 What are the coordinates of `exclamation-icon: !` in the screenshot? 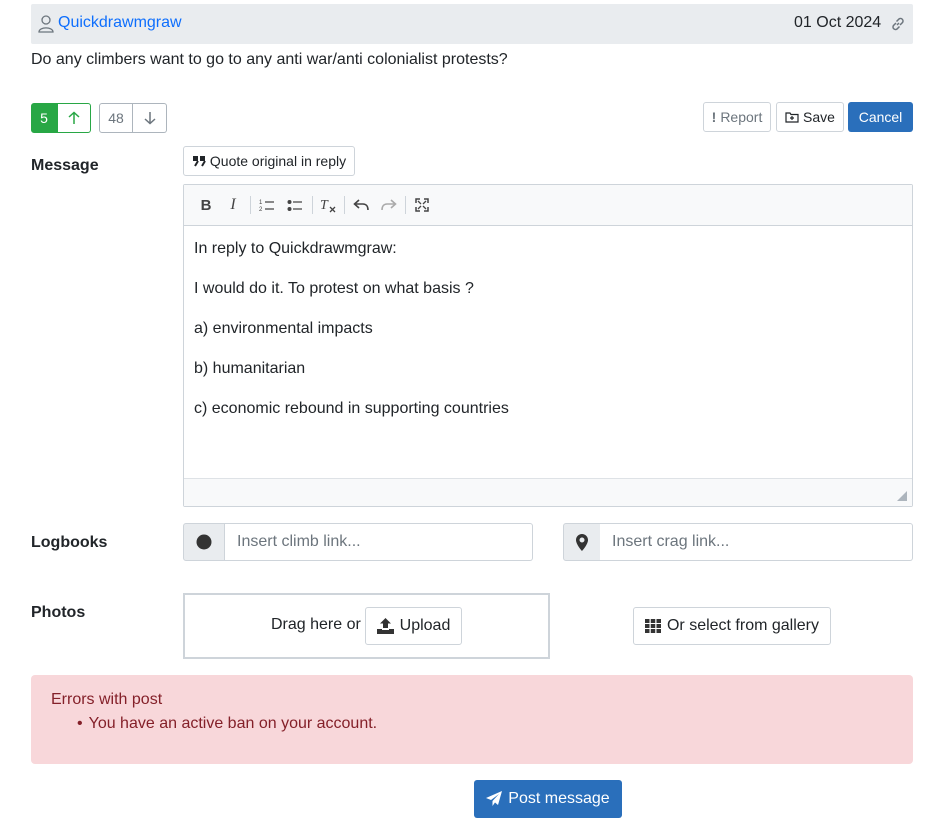 It's located at (714, 117).